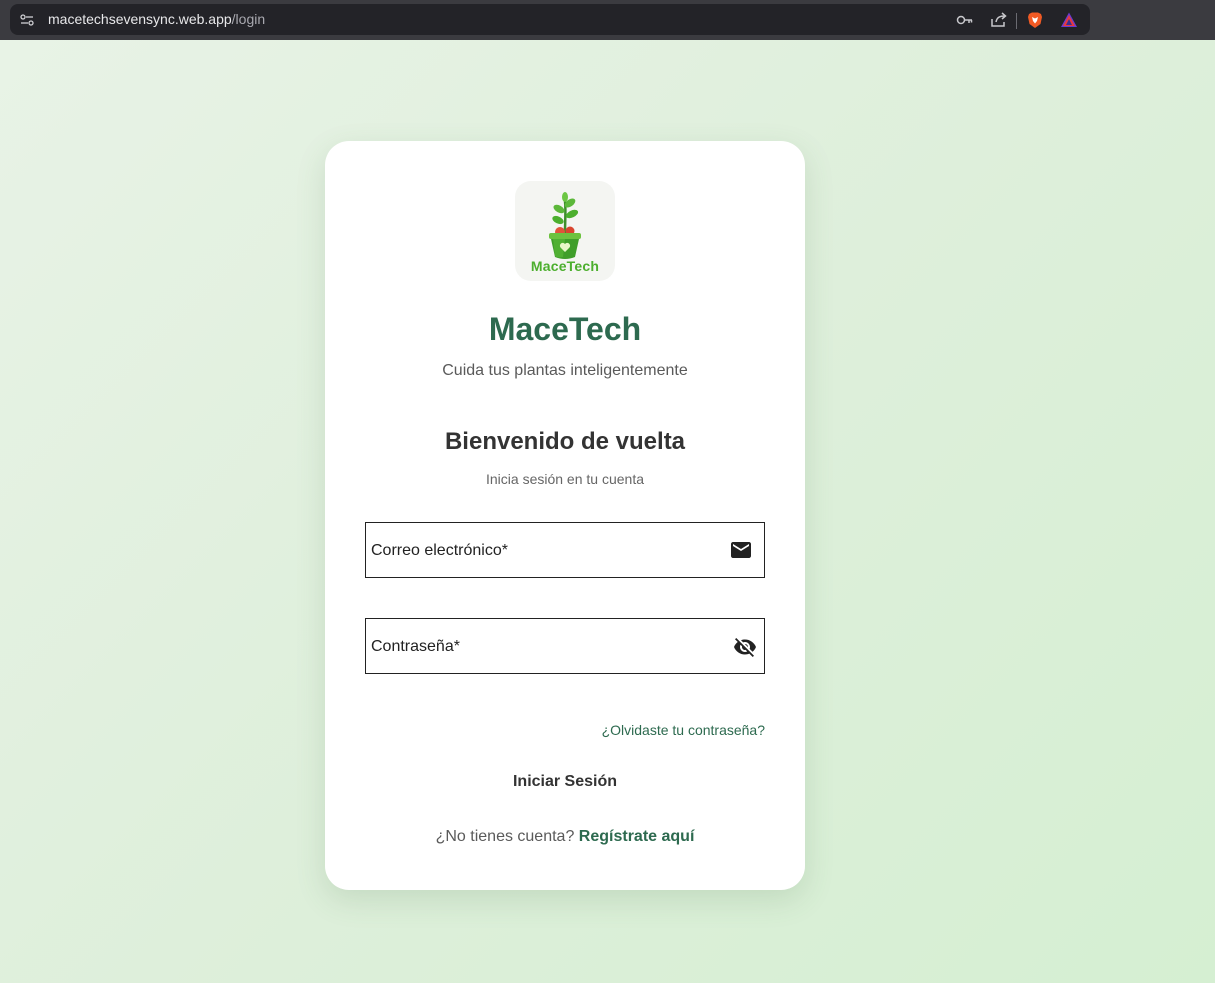 The image size is (1215, 983). I want to click on brave-lion-icon, so click(1035, 20).